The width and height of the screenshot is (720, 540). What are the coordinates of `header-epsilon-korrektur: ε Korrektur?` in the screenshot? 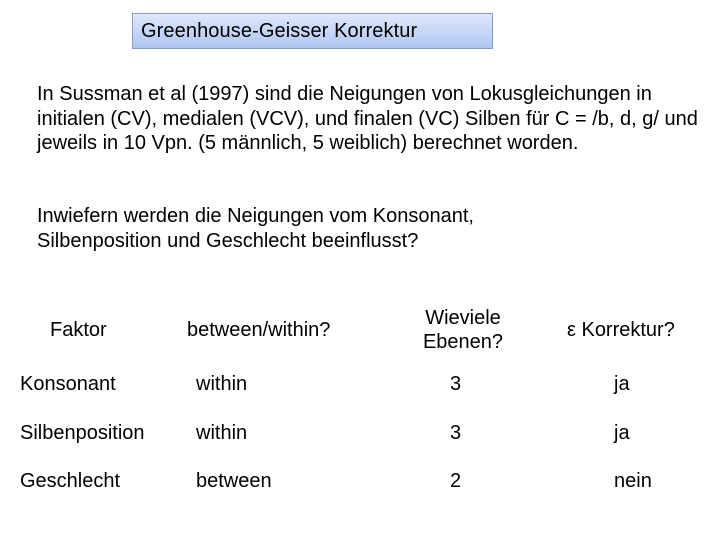 It's located at (621, 330).